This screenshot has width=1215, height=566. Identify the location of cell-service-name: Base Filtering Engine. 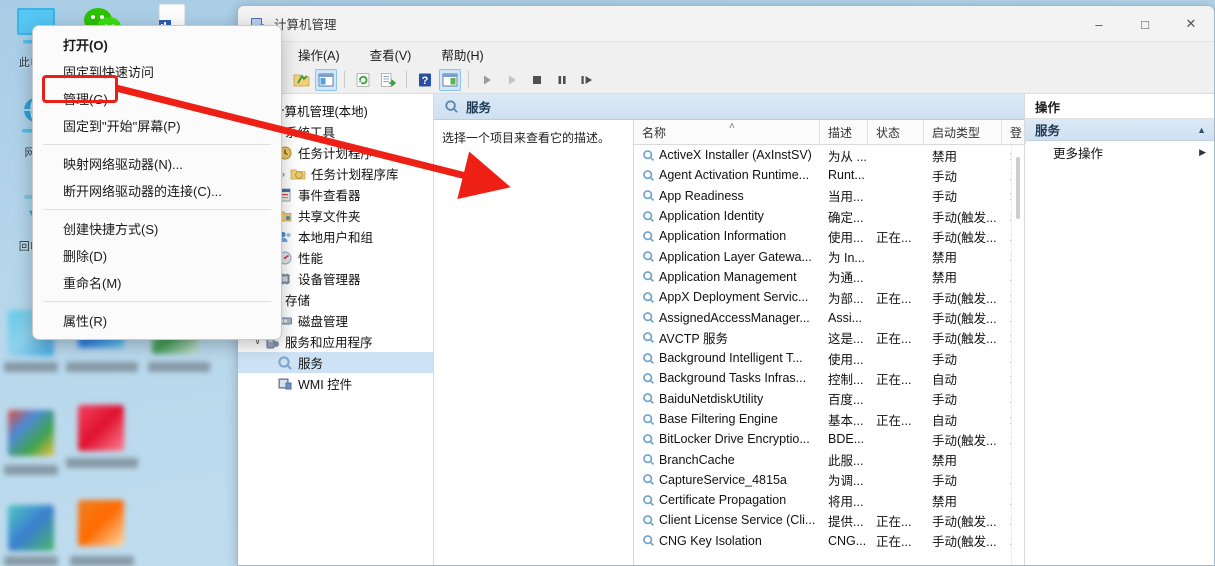
(727, 419).